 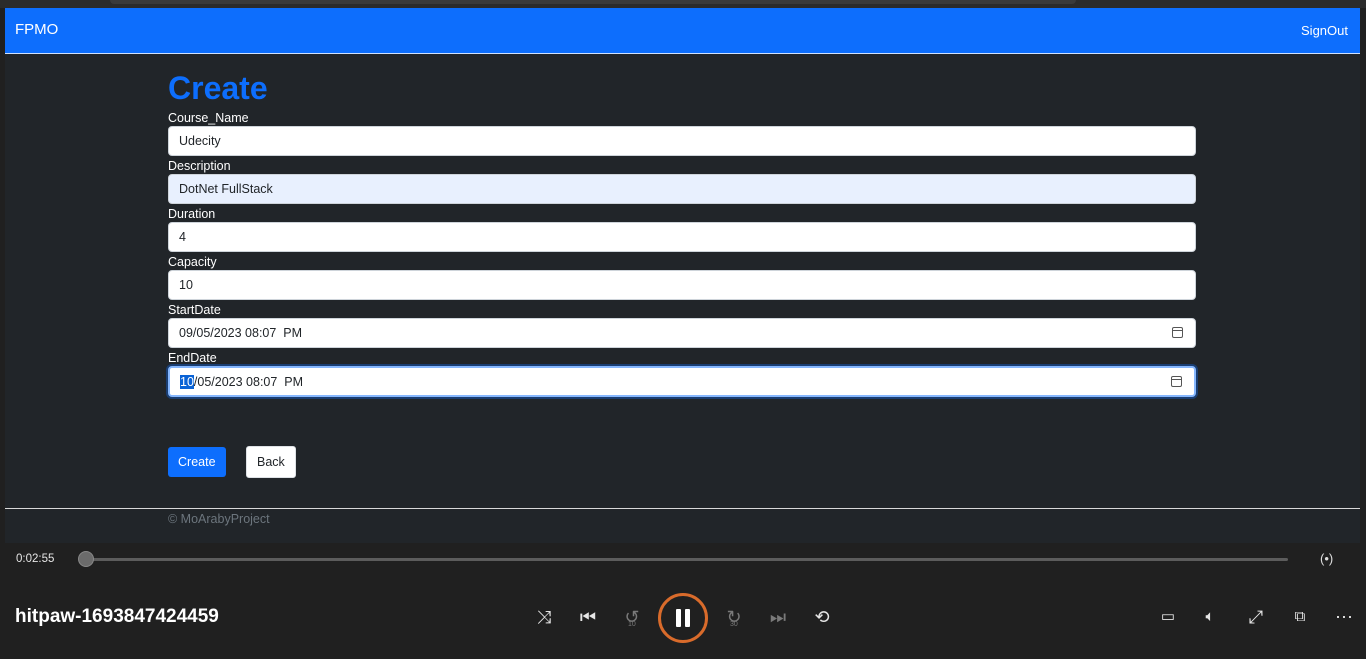 What do you see at coordinates (1324, 30) in the screenshot?
I see `signout-link: SignOut` at bounding box center [1324, 30].